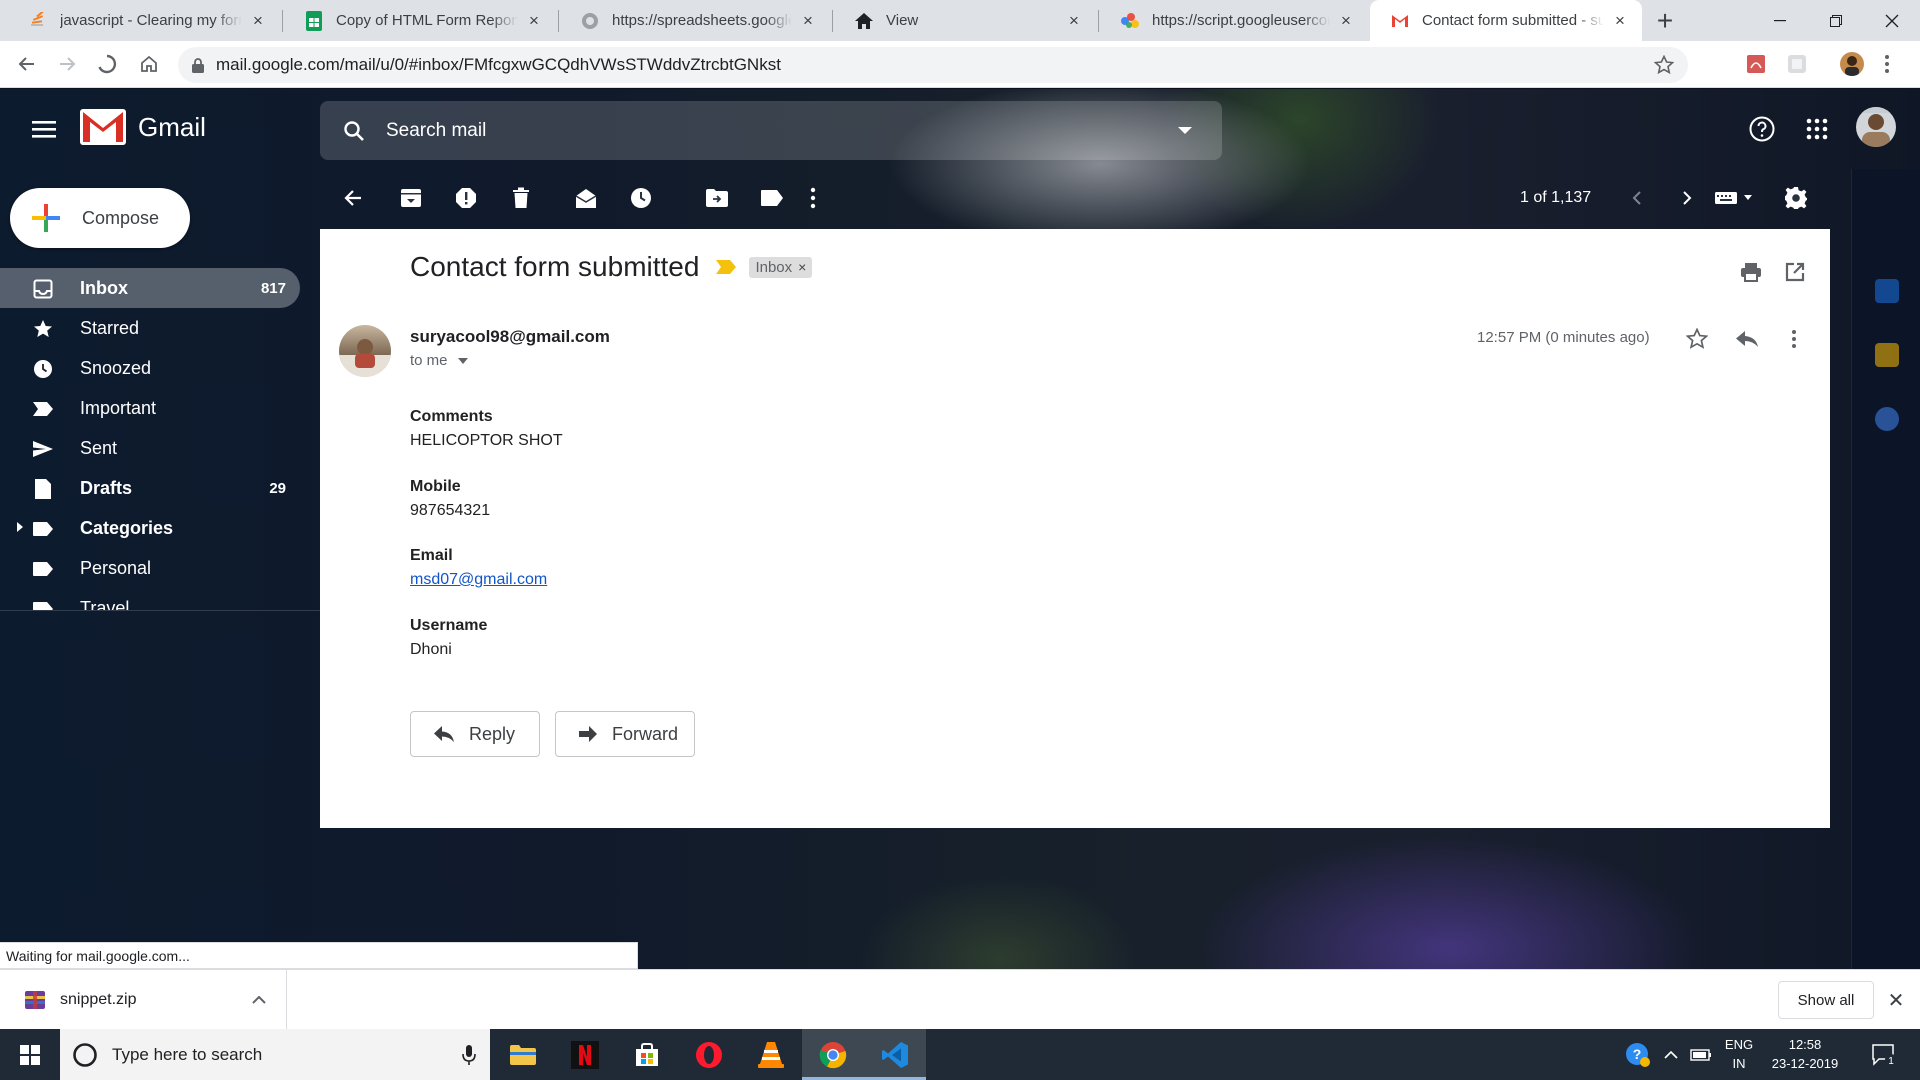 Image resolution: width=1920 pixels, height=1080 pixels. I want to click on extension-icon, so click(1797, 64).